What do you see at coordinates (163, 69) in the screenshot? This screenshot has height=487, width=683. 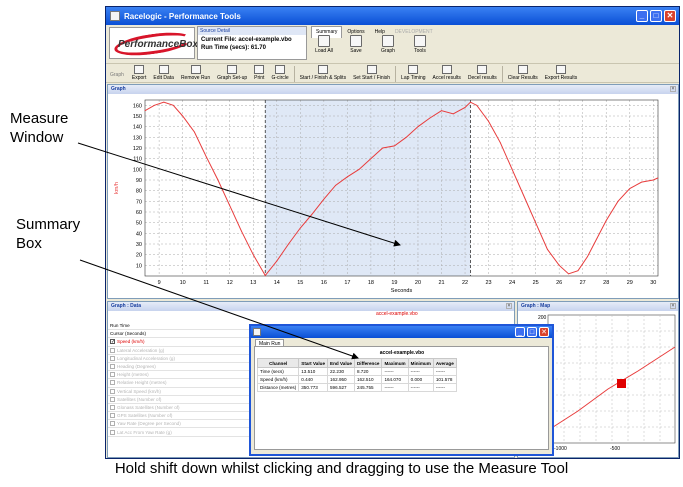 I see `edit-data-icon` at bounding box center [163, 69].